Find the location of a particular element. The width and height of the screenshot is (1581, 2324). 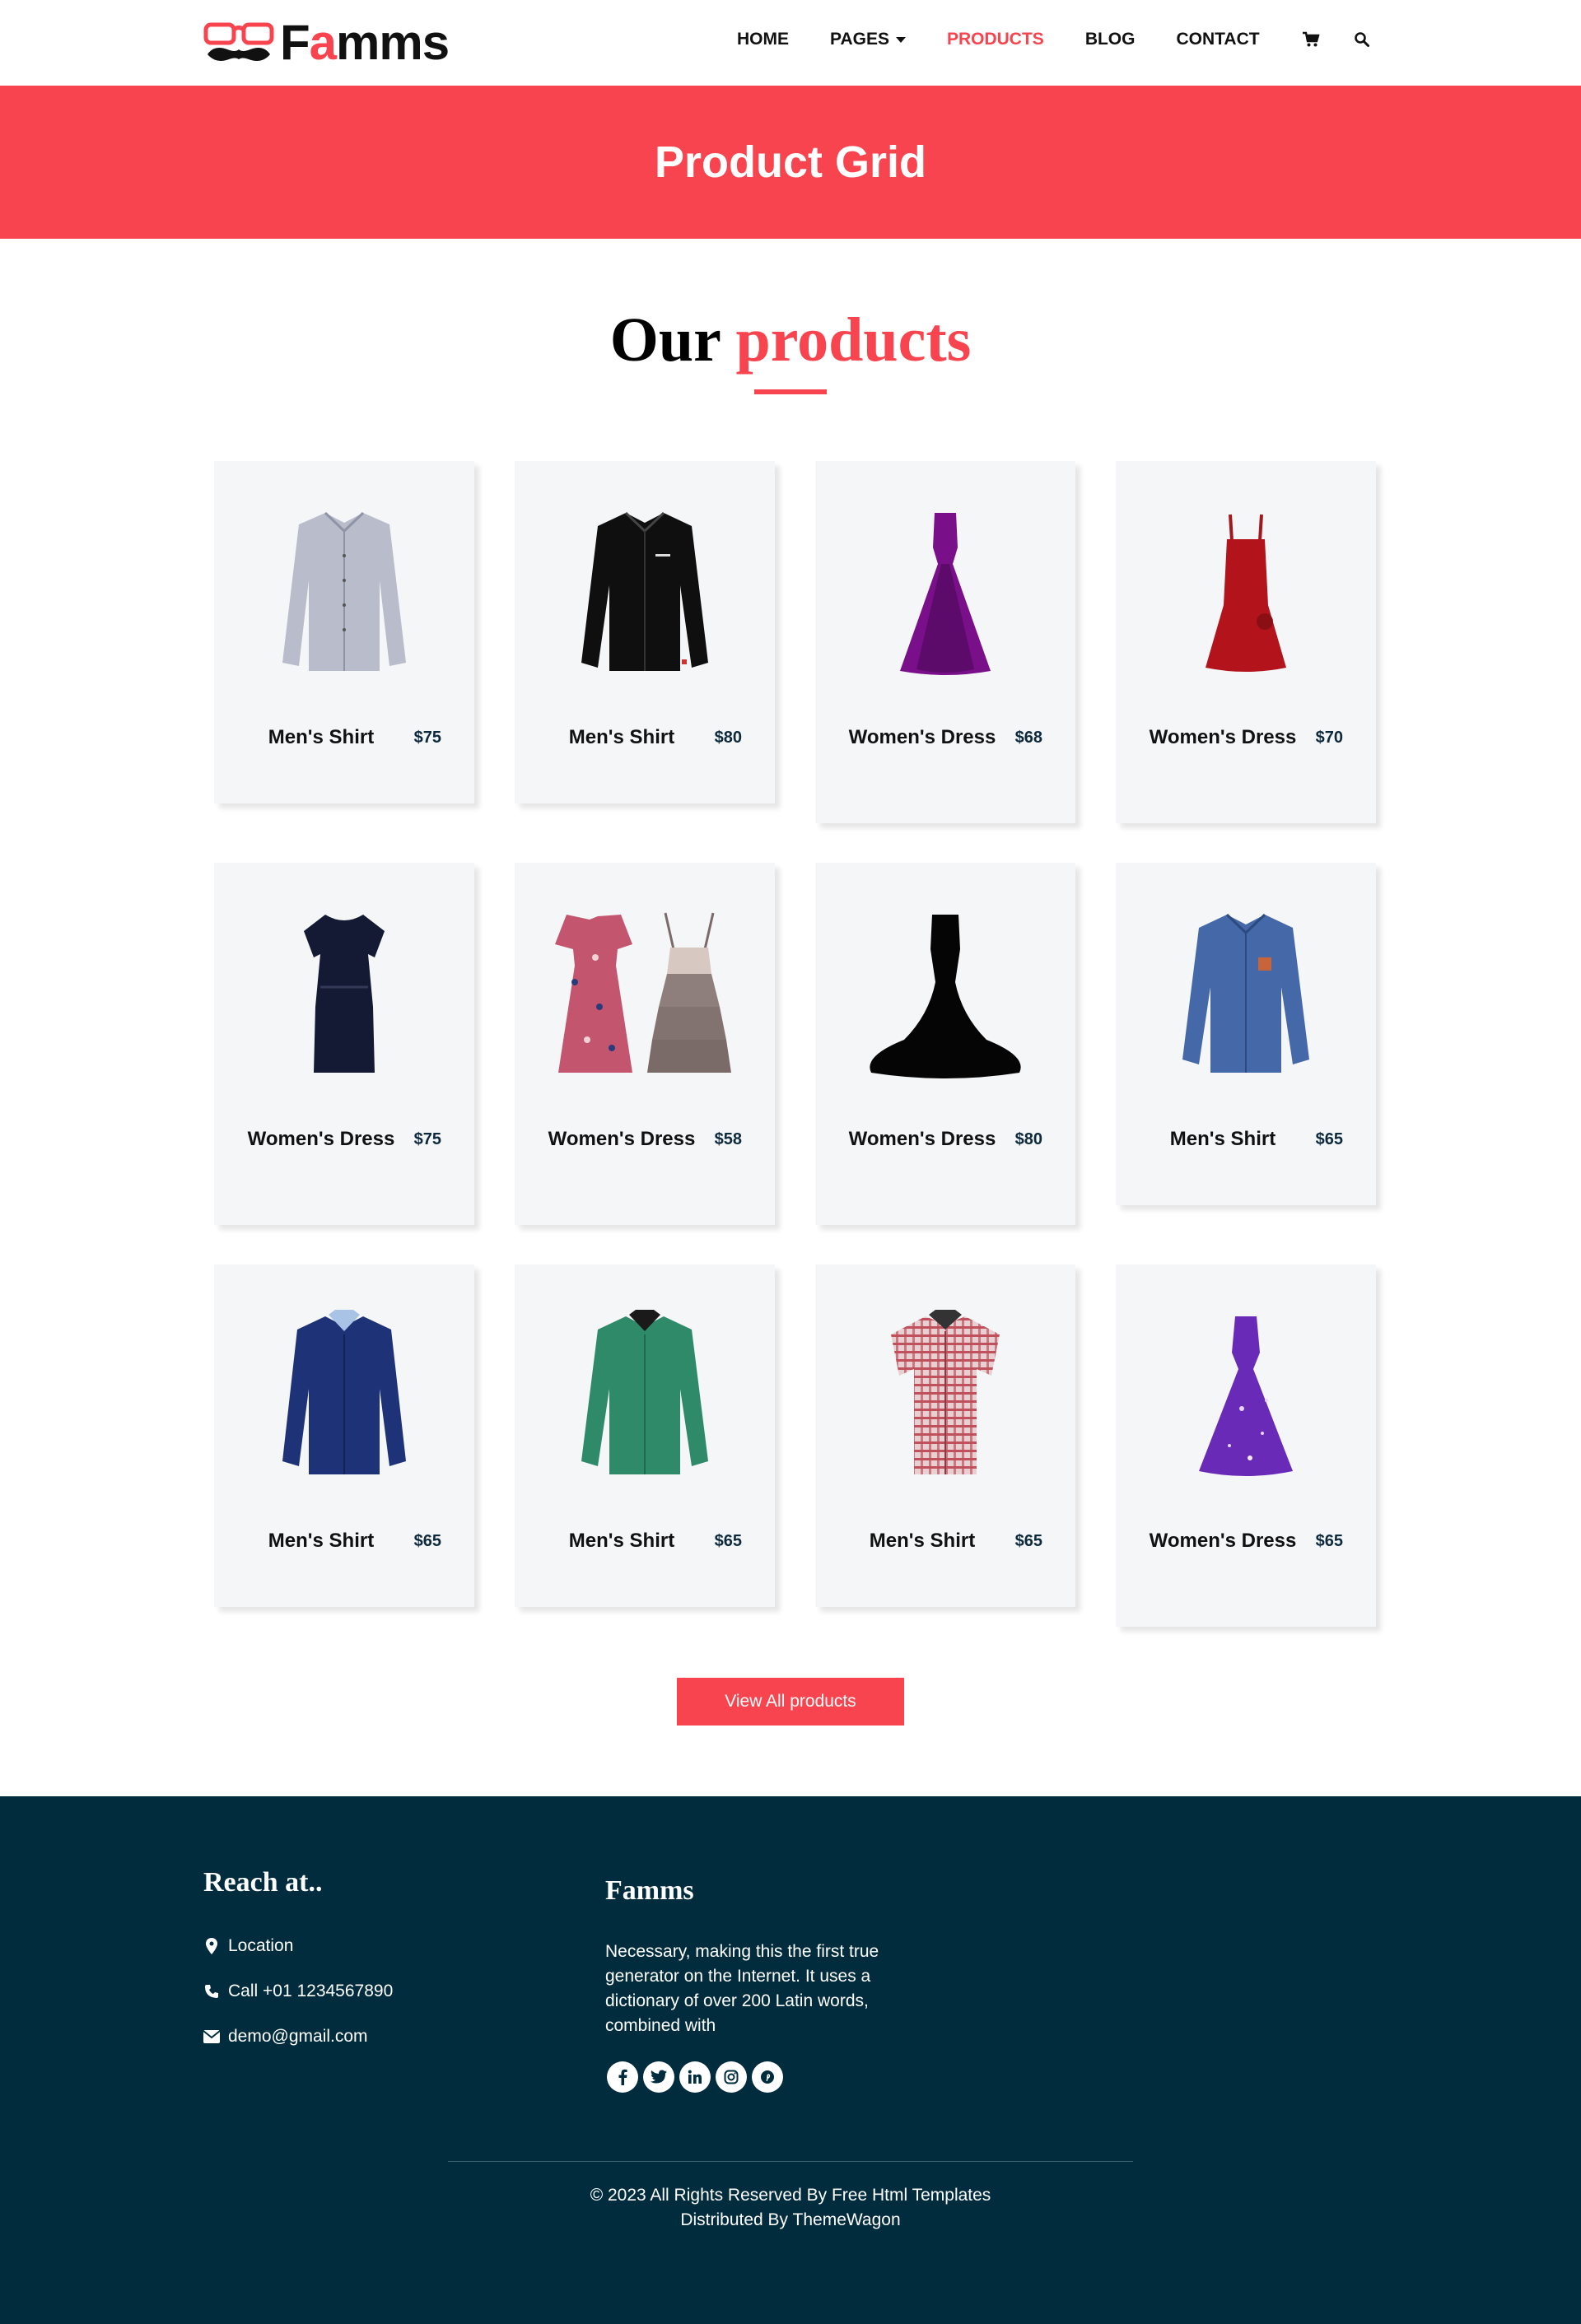

purple-gown-icon is located at coordinates (945, 592).